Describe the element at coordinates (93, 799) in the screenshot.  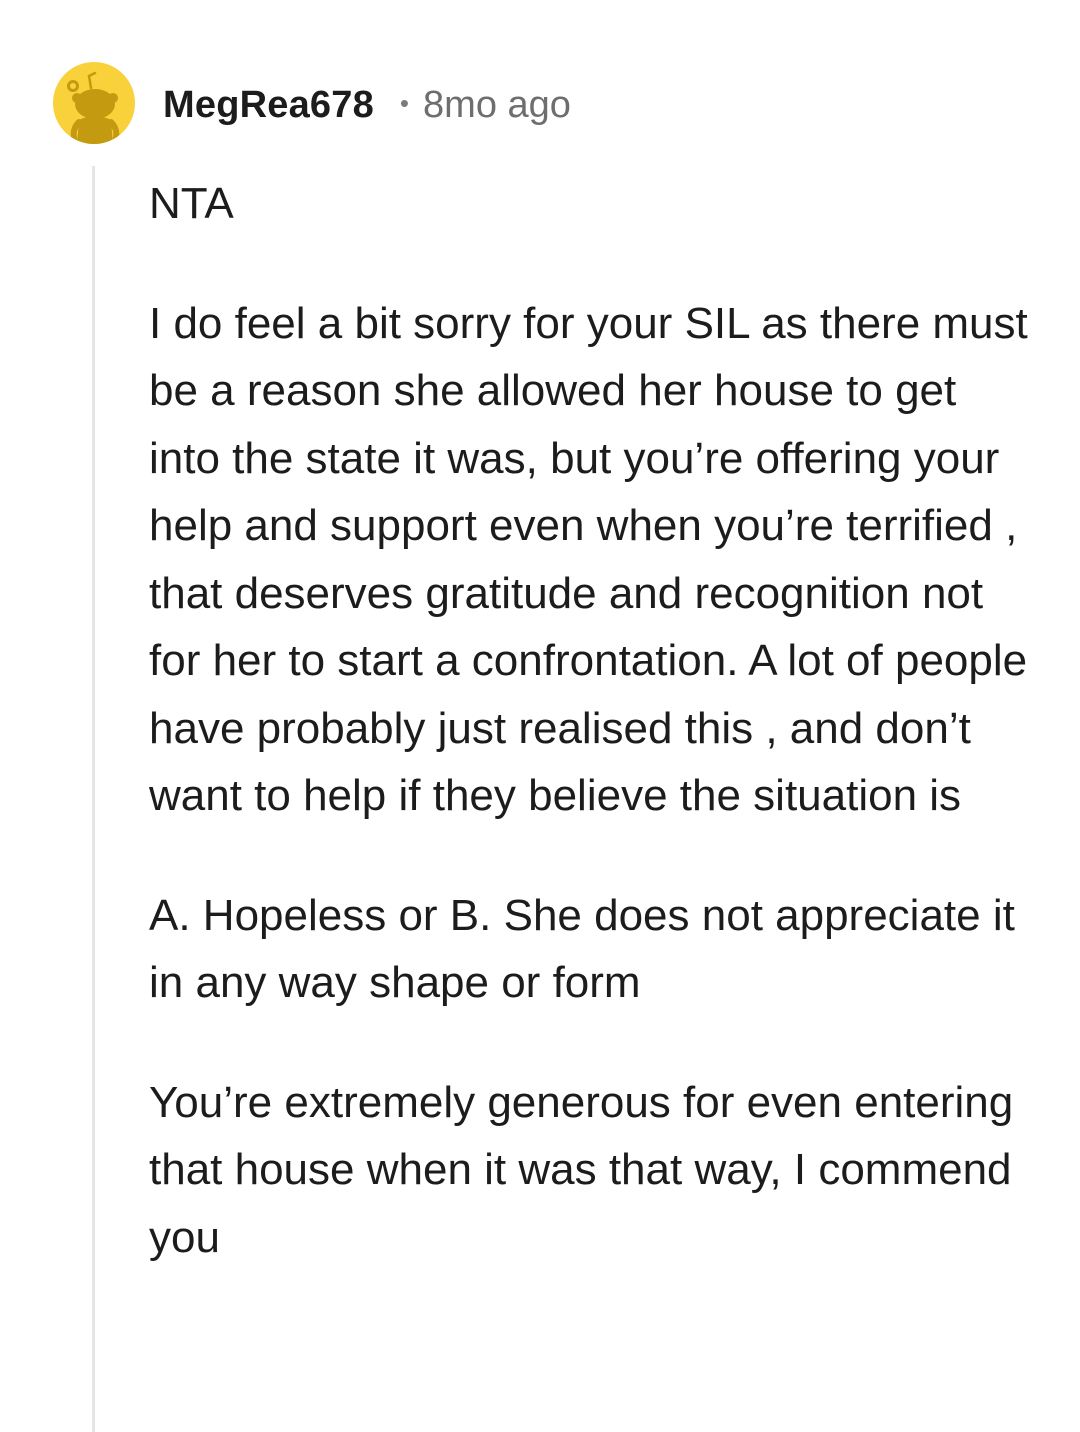
I see `thread-collapse-line` at that location.